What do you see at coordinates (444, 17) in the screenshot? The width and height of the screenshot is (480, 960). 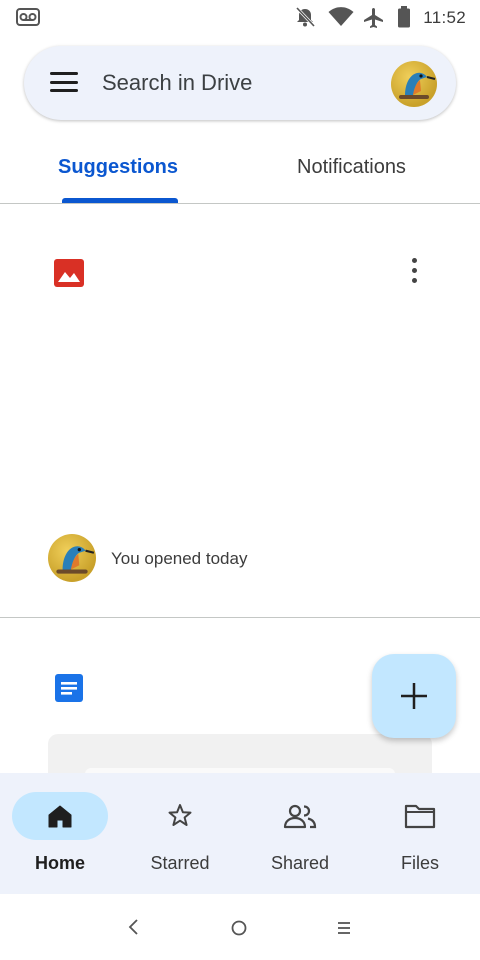 I see `clock: 11:52` at bounding box center [444, 17].